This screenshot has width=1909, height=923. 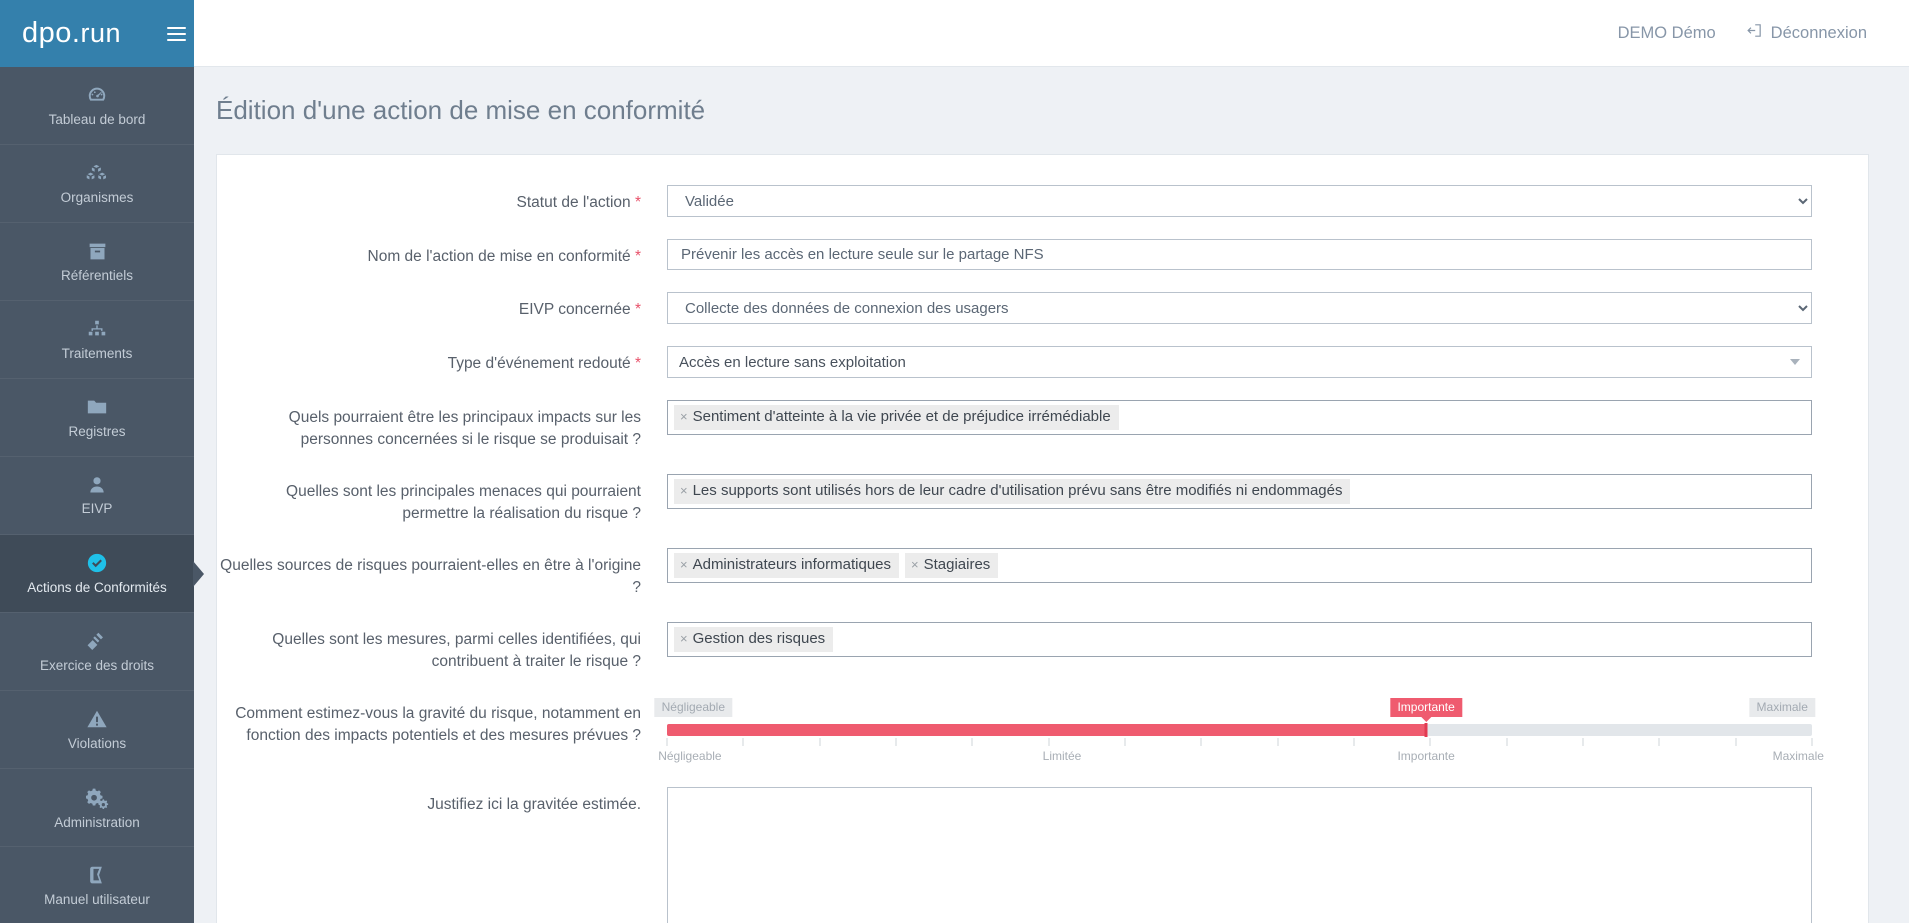 What do you see at coordinates (97, 496) in the screenshot?
I see `sidebar-item-eivp: EIVP` at bounding box center [97, 496].